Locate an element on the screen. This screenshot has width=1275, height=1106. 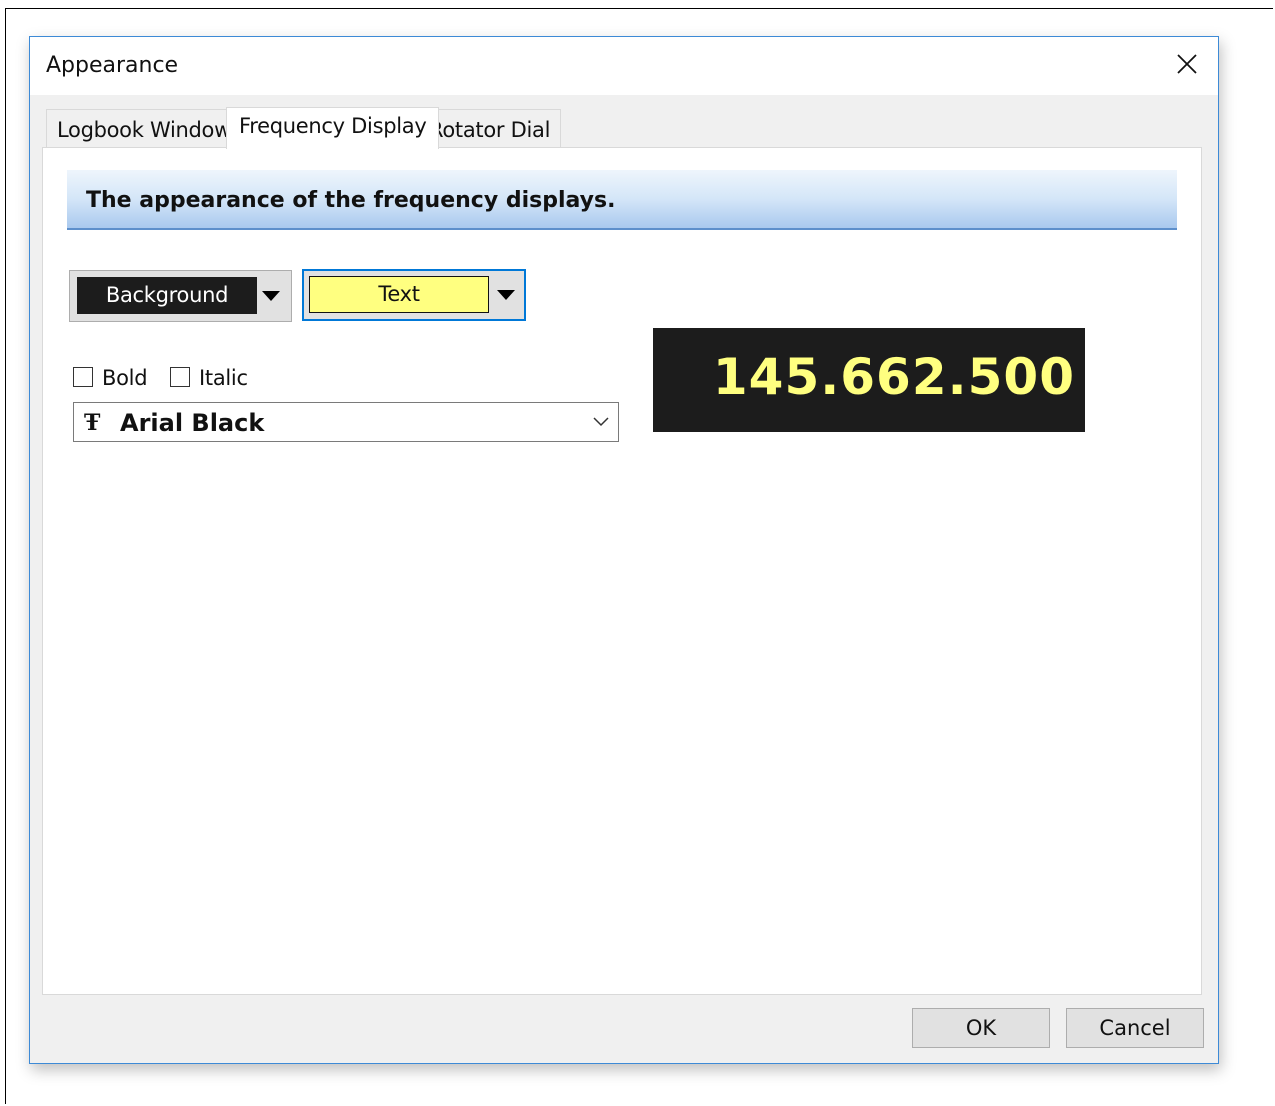
tab-label: Frequency Display is located at coordinates (333, 126).